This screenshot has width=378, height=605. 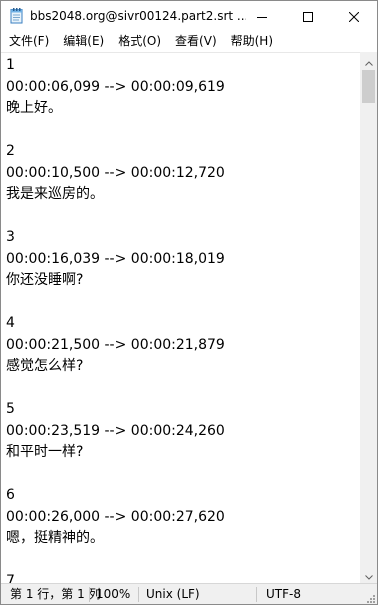 I want to click on text-line: 00:00:23,519 --> 00:00:24,260, so click(x=183, y=432).